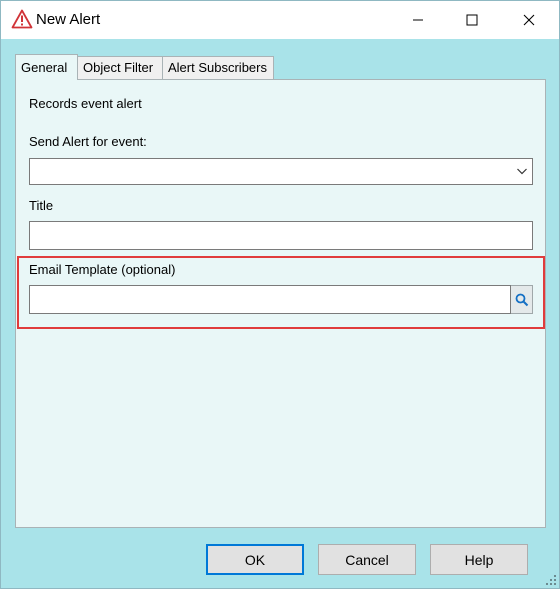  What do you see at coordinates (102, 269) in the screenshot?
I see `email-template-label: Email Template (optional)` at bounding box center [102, 269].